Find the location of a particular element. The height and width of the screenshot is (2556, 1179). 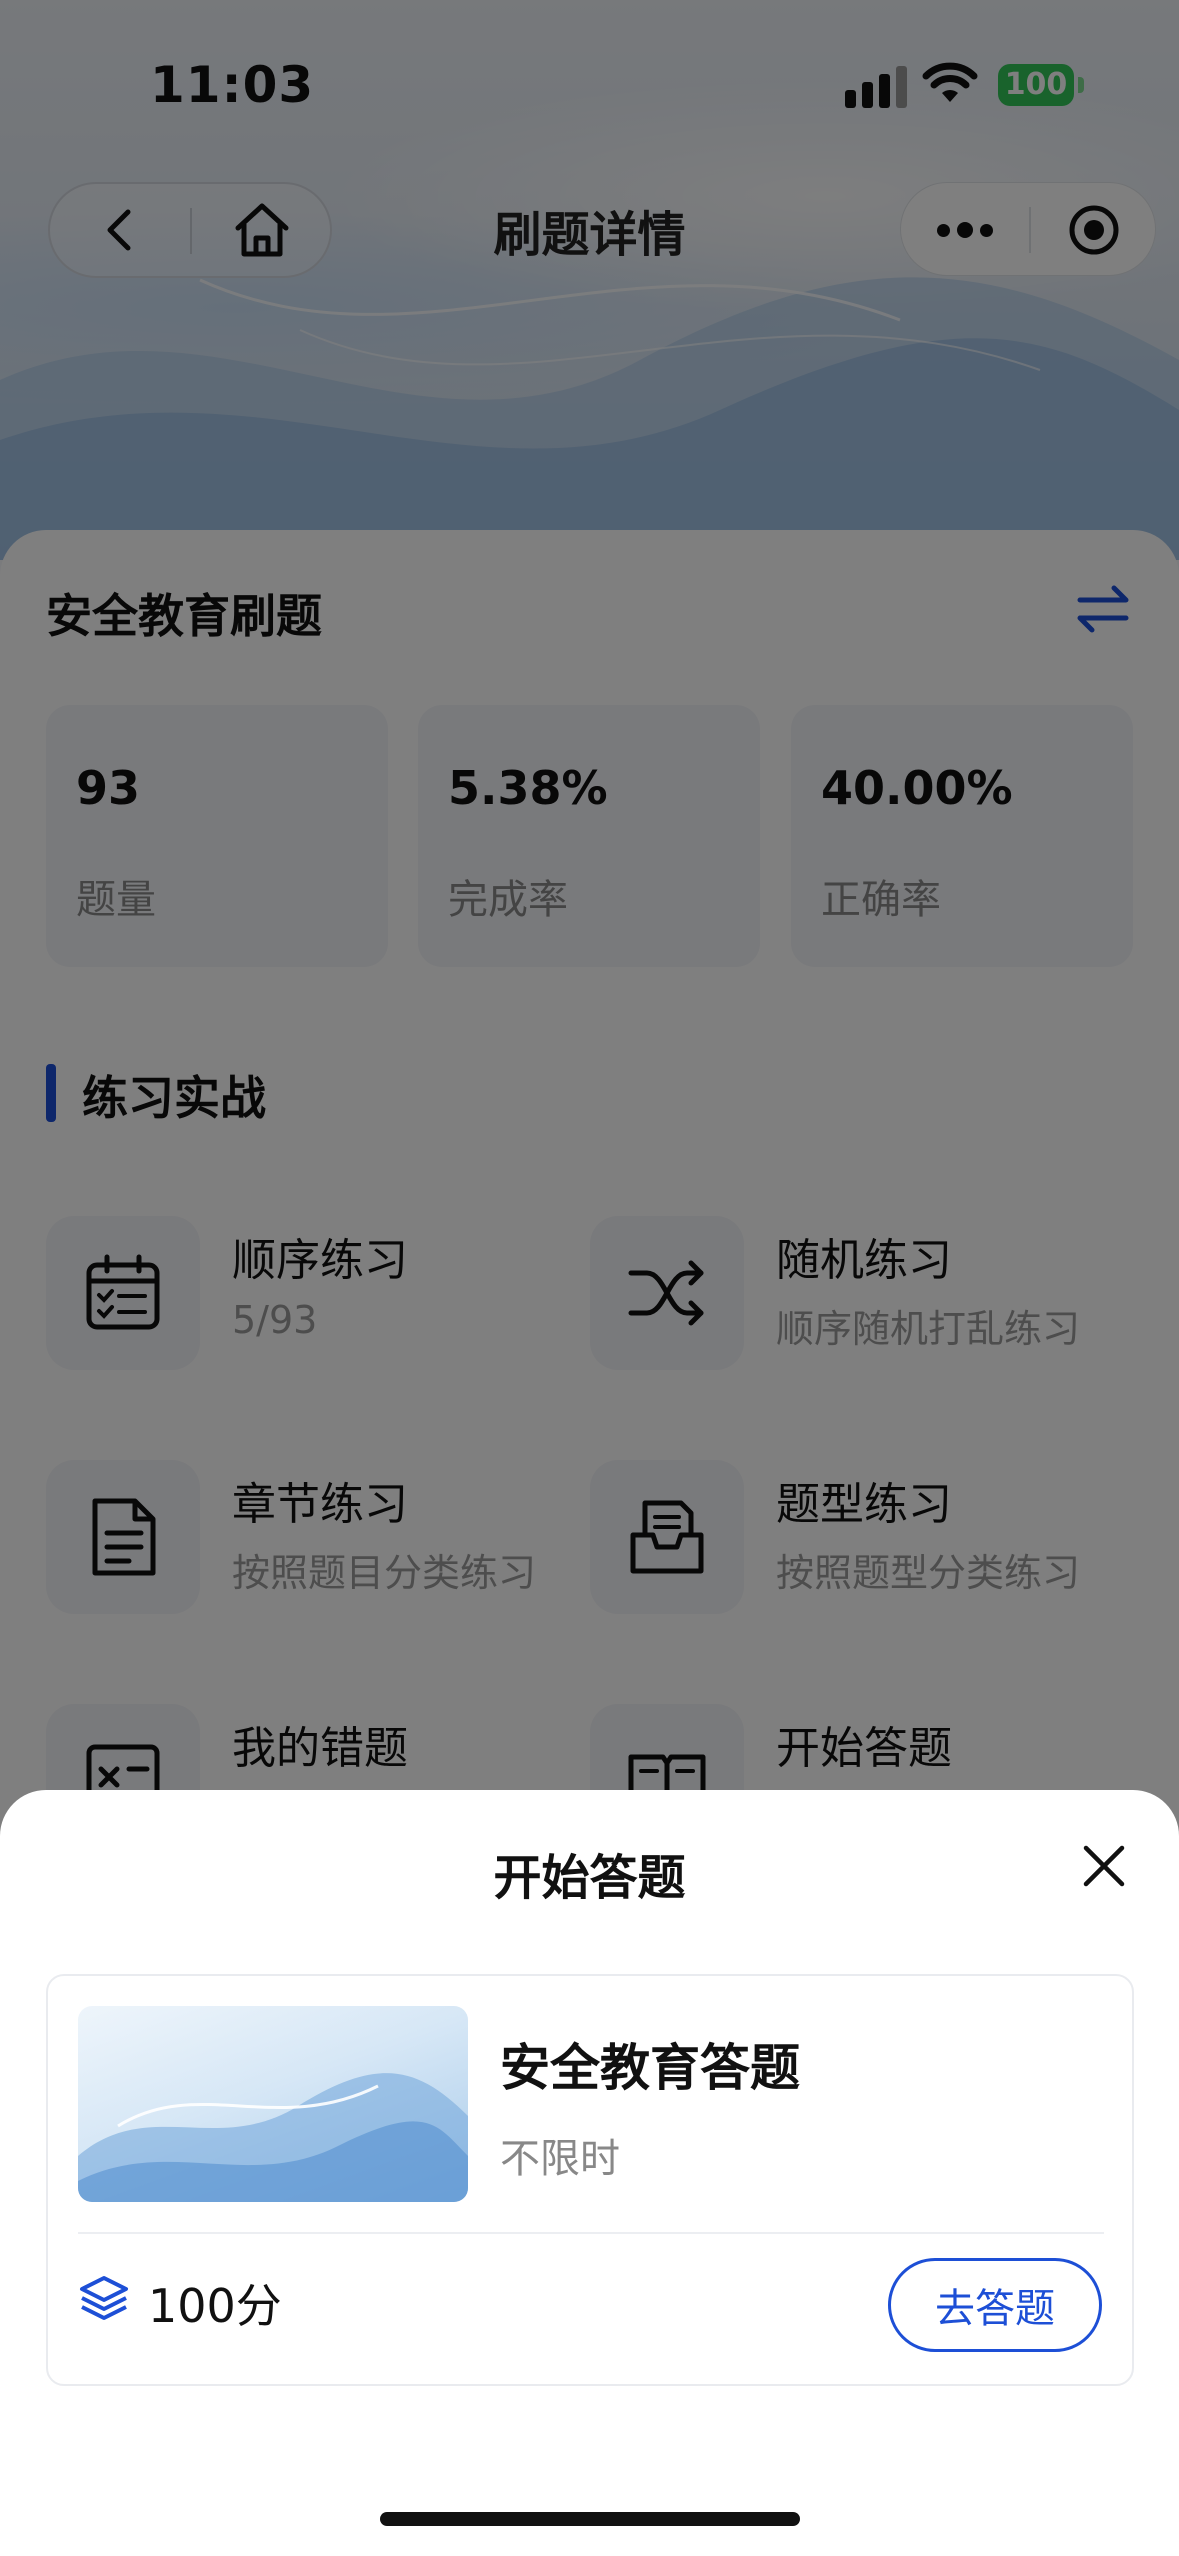

card-divider is located at coordinates (591, 2233).